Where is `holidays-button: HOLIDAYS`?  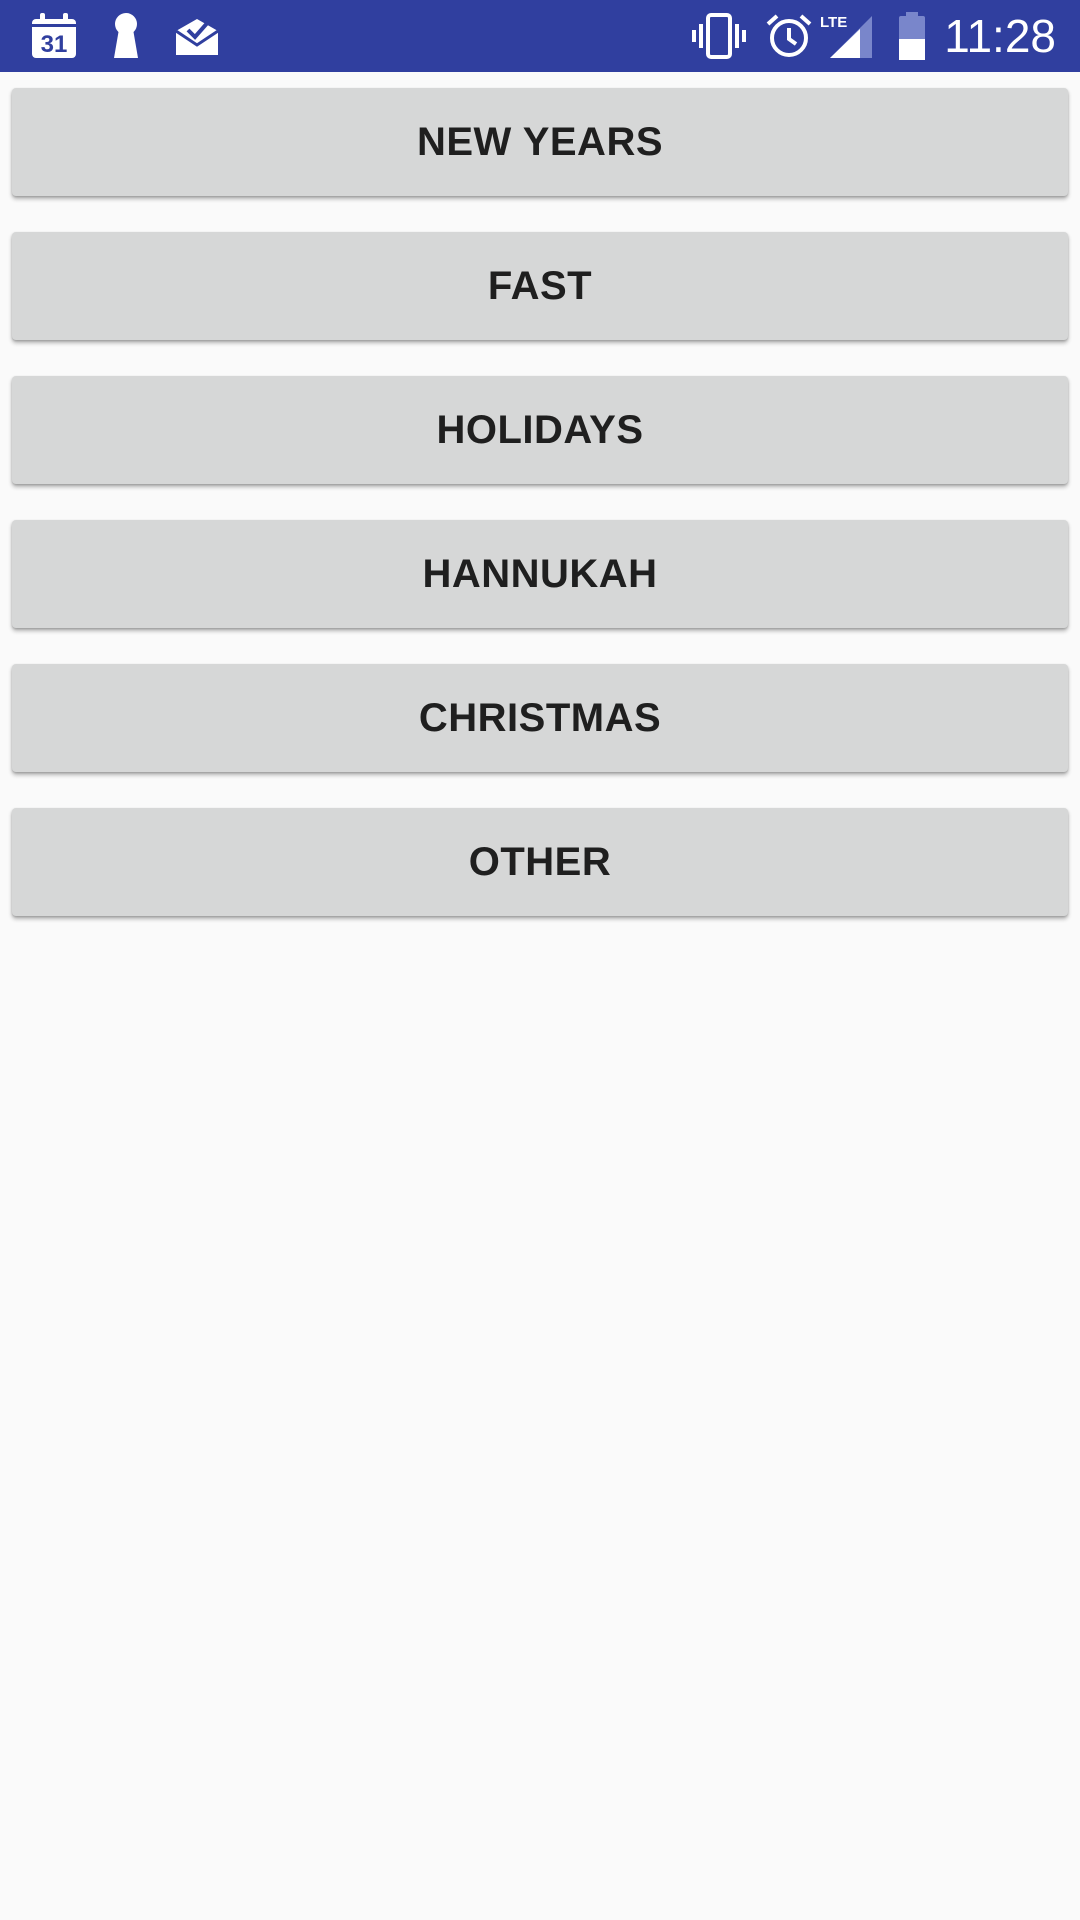
holidays-button: HOLIDAYS is located at coordinates (540, 430).